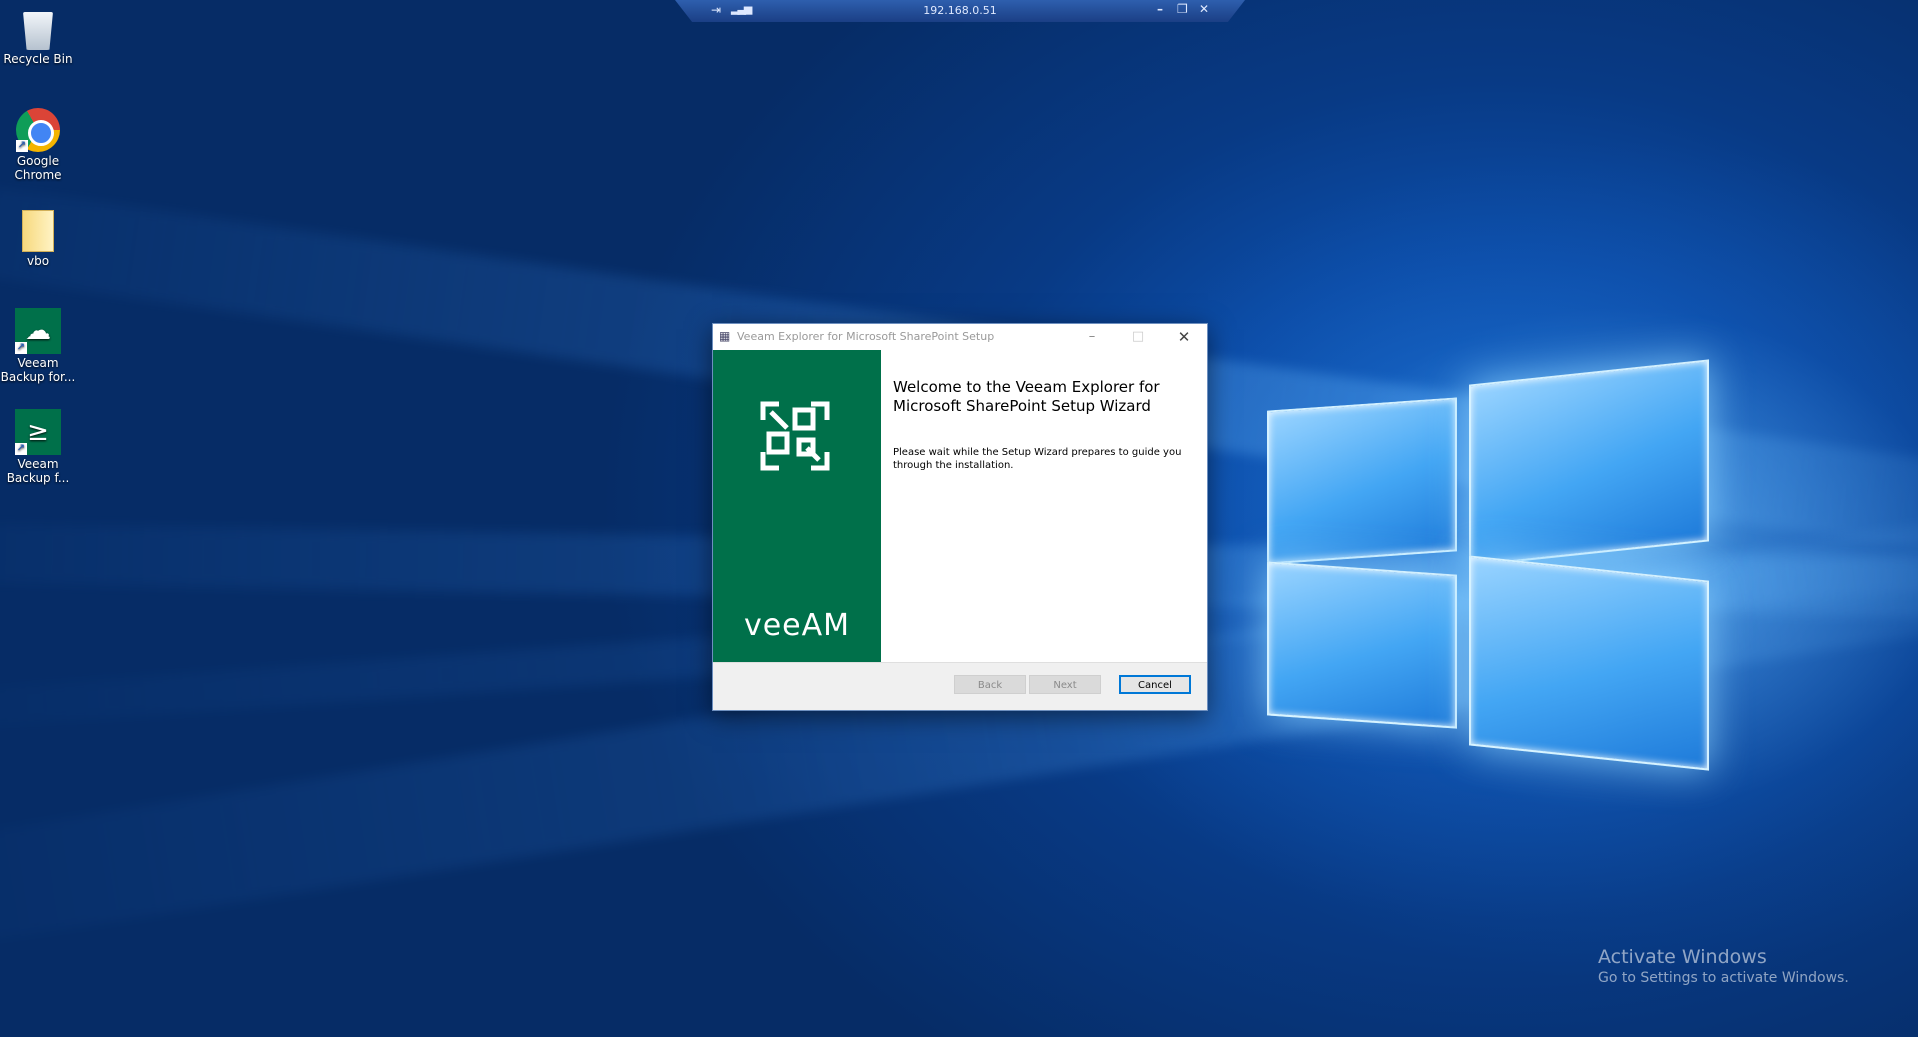 The width and height of the screenshot is (1918, 1037). I want to click on veeam-backup-icon: ☁ ↗, so click(38, 331).